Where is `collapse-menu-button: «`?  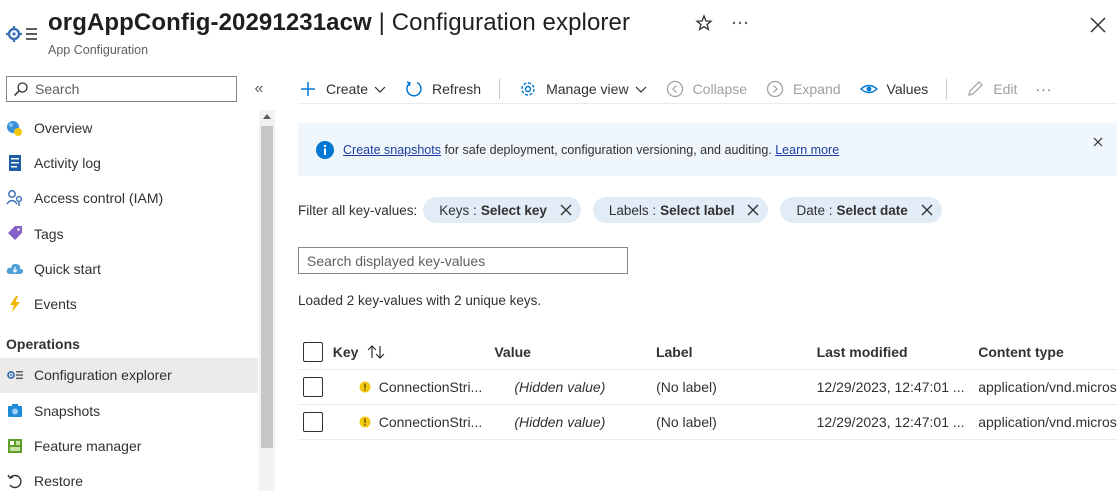
collapse-menu-button: « is located at coordinates (259, 89).